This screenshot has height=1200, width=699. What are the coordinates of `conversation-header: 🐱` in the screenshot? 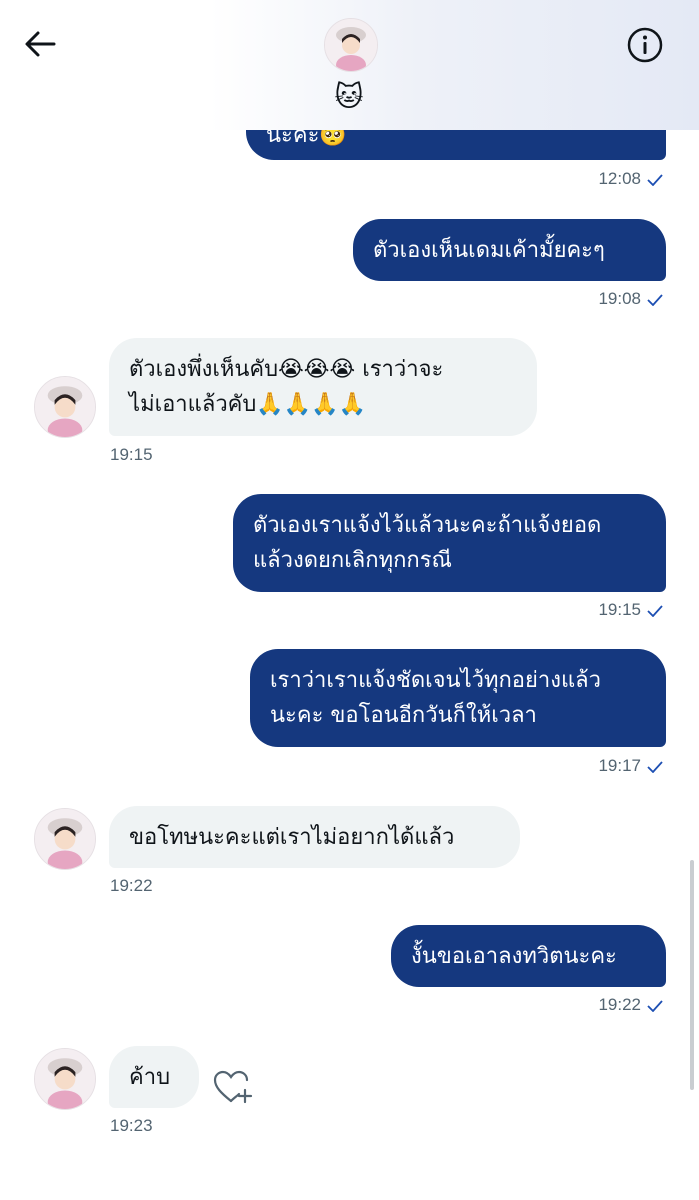 It's located at (349, 65).